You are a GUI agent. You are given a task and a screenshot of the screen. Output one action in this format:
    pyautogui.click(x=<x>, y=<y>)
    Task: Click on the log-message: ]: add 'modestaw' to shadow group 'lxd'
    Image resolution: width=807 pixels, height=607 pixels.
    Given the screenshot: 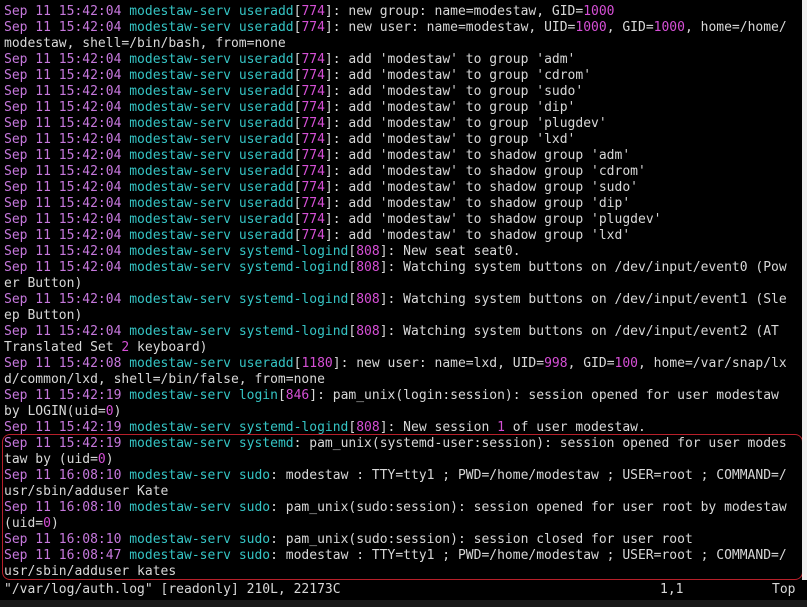 What is the action you would take?
    pyautogui.click(x=477, y=235)
    